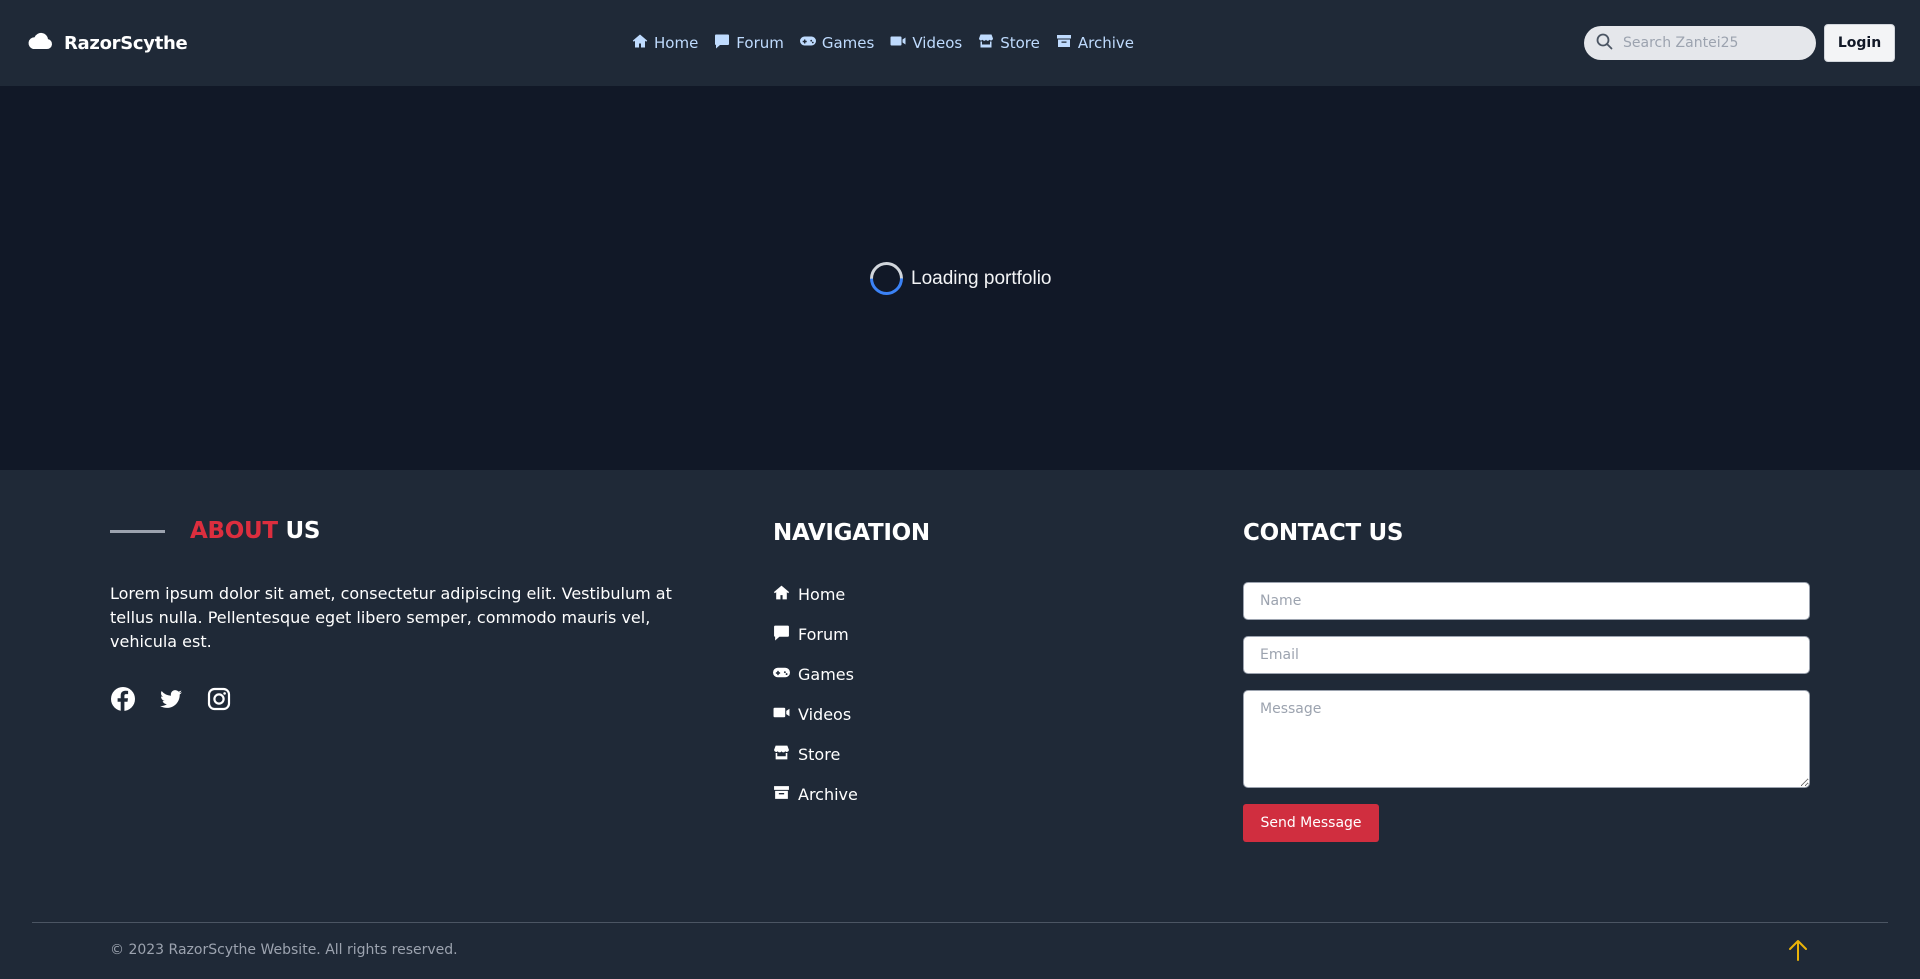 The width and height of the screenshot is (1920, 979). I want to click on nav-item-label: Archive, so click(1105, 43).